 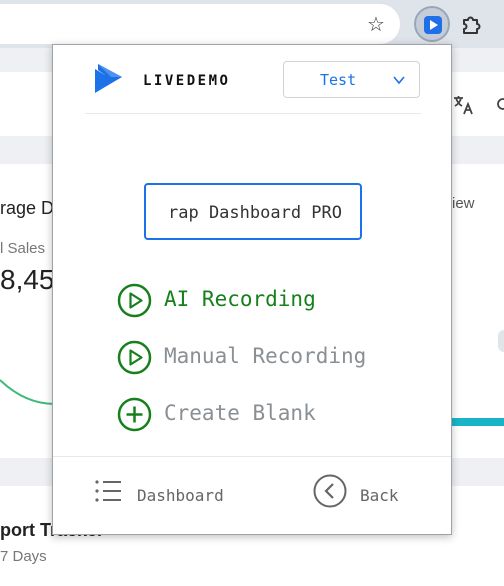 I want to click on dashboard-label: Dashboard, so click(x=180, y=495).